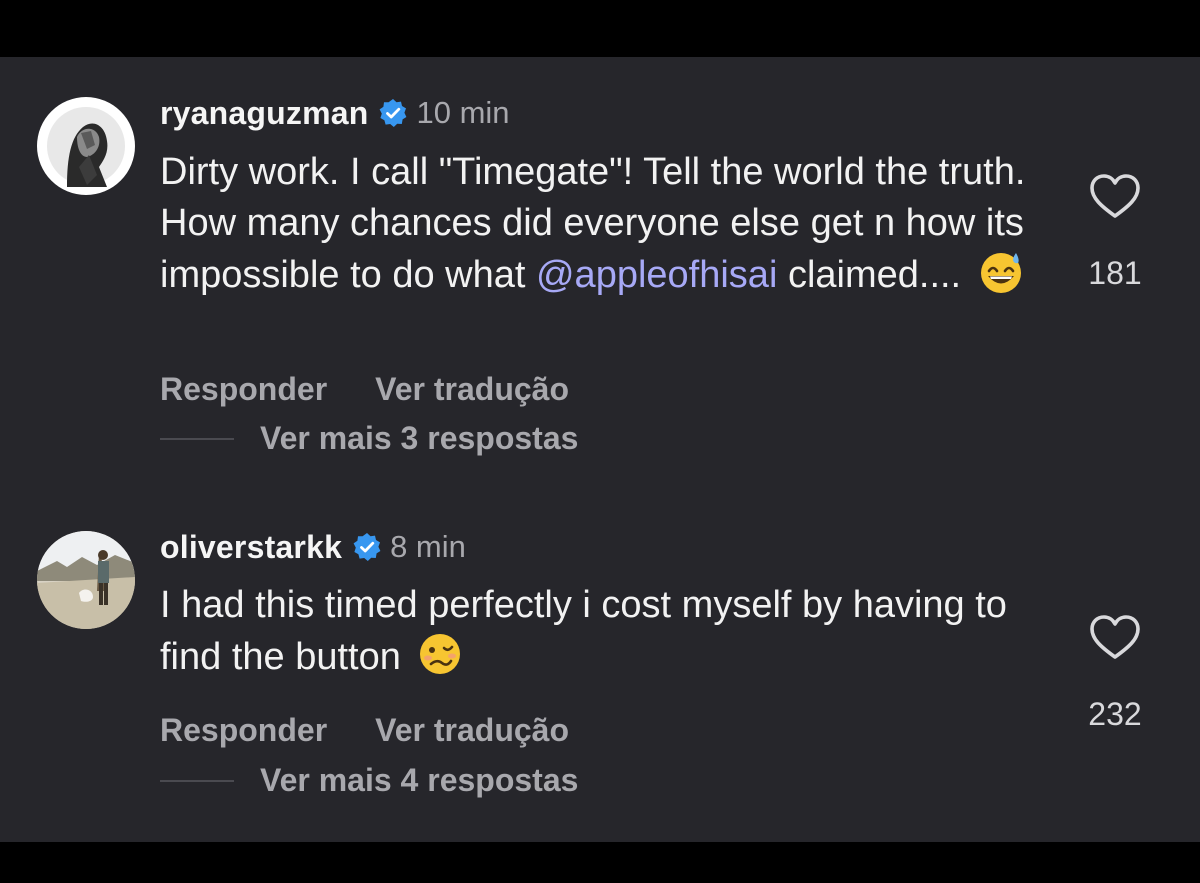  I want to click on like-area: 232, so click(1115, 672).